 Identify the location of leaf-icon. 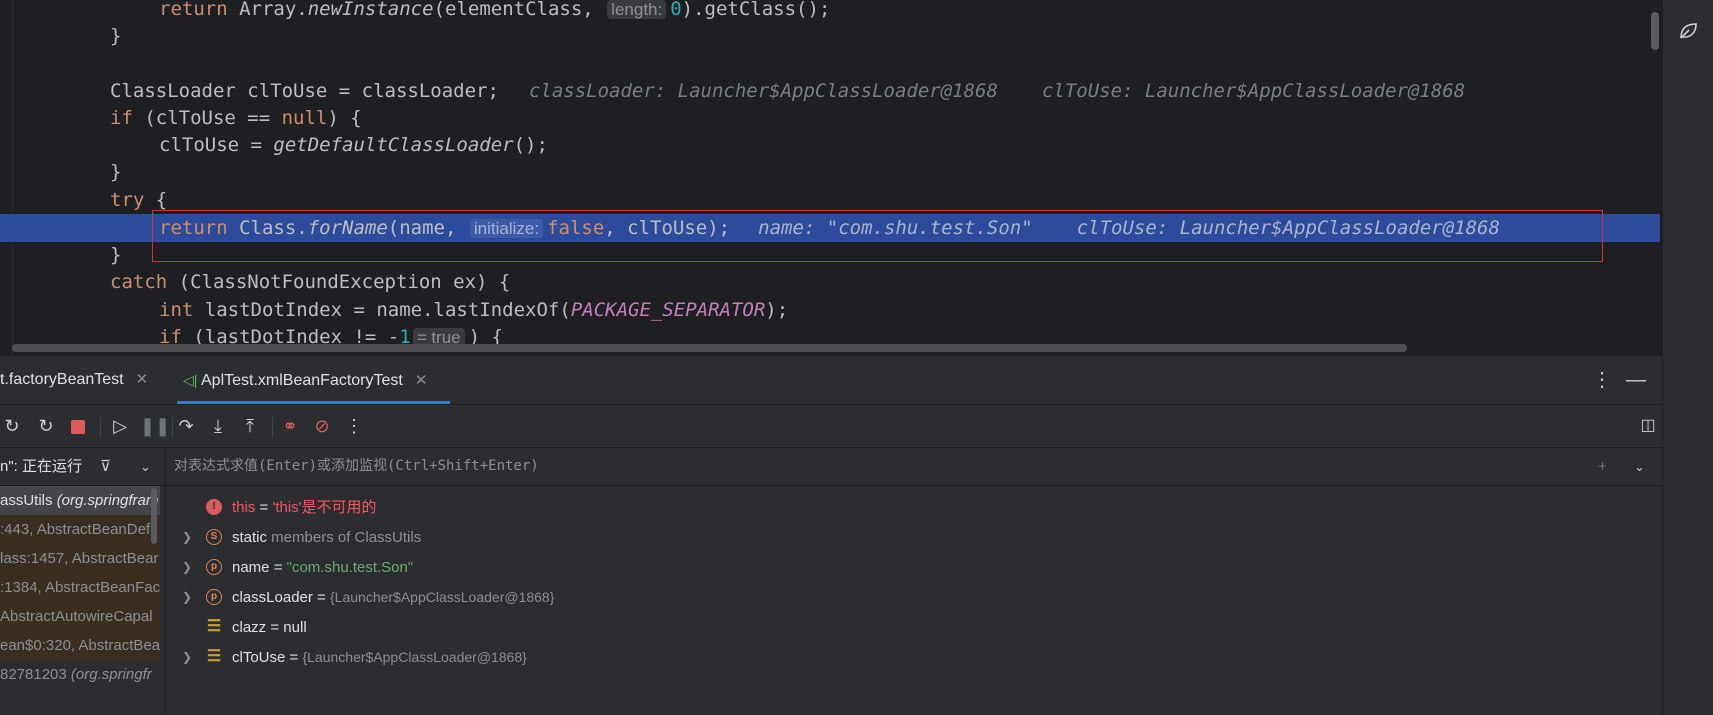
(1688, 31).